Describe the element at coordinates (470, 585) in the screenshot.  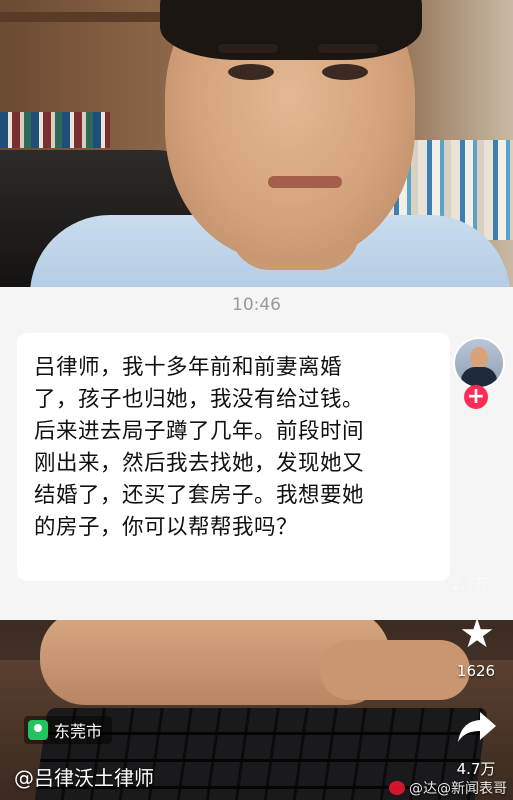
I see `like-count-faded: 2.7万` at that location.